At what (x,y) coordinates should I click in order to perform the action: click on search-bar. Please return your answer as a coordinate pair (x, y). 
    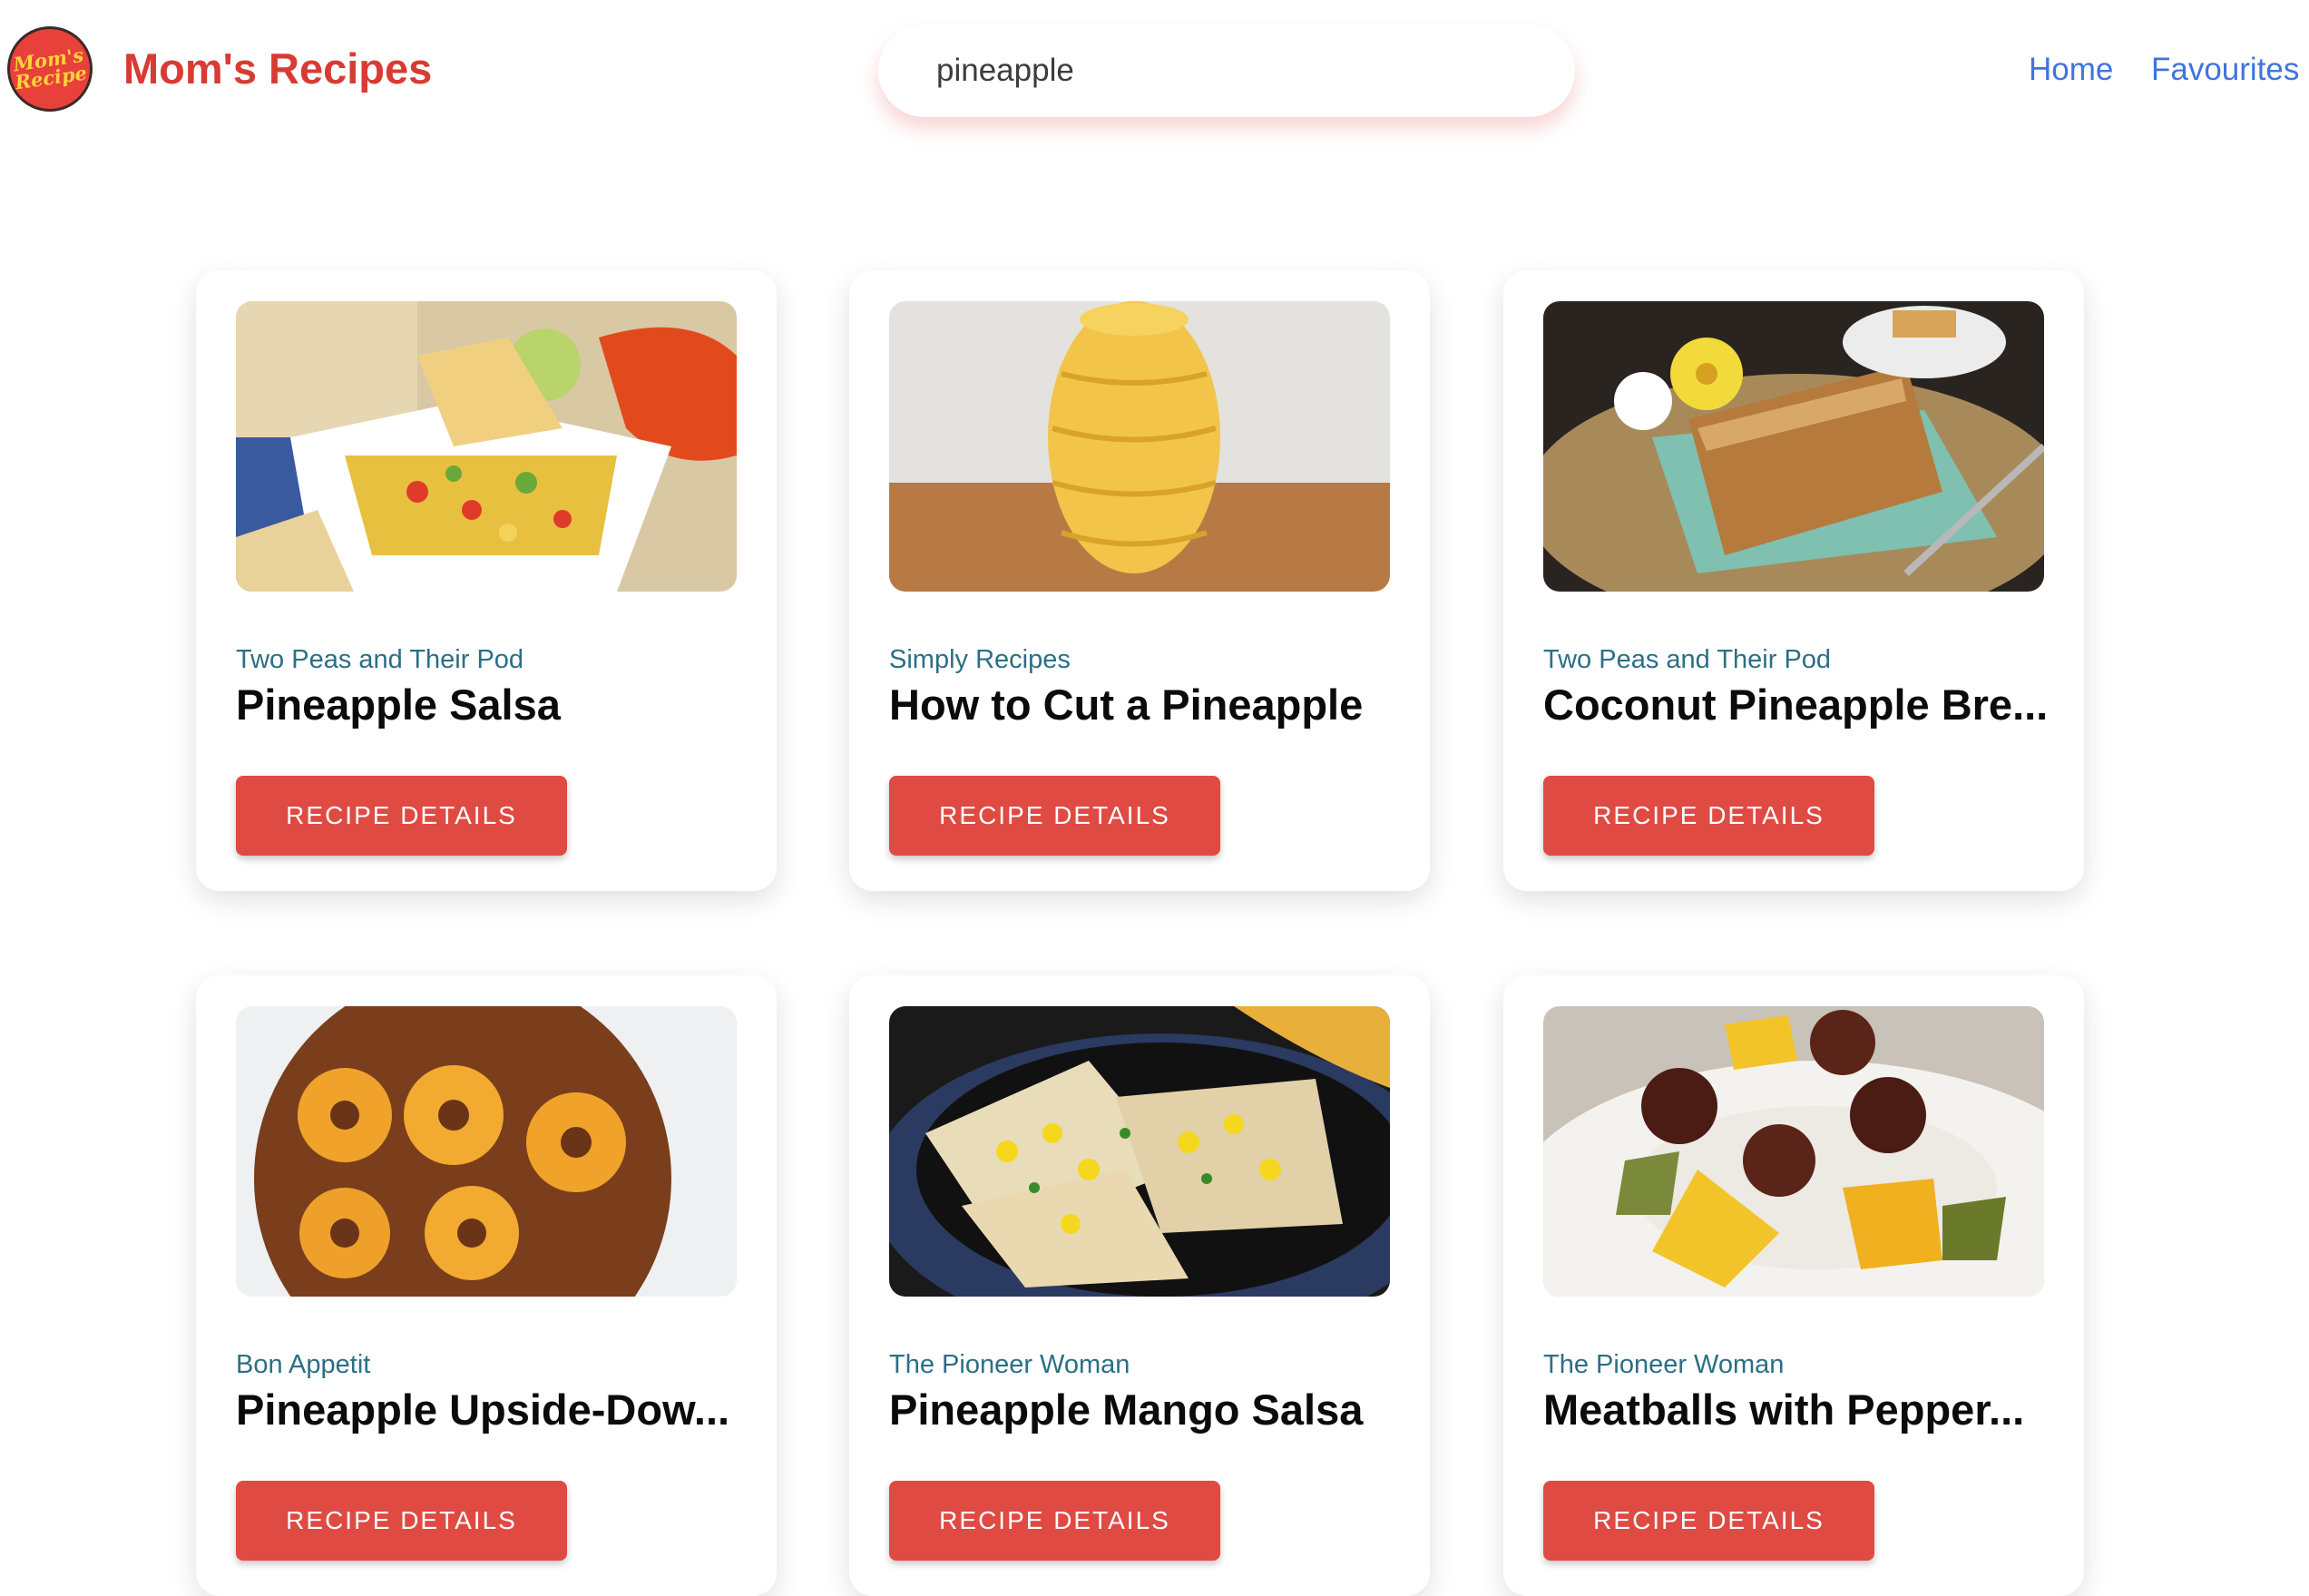
    Looking at the image, I should click on (1226, 70).